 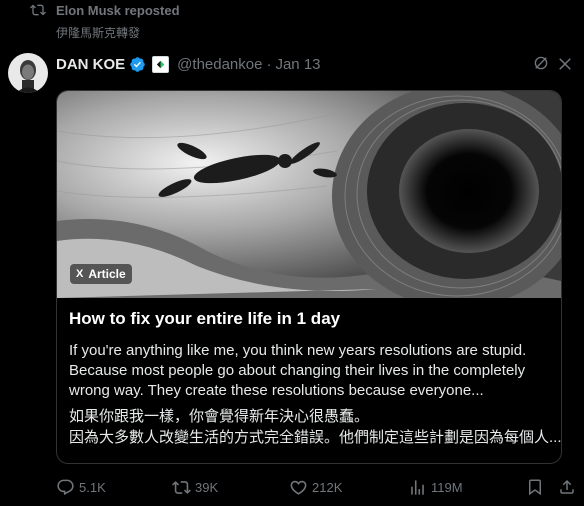 I want to click on article-title: How to fix your entire life in 1 day, so click(x=204, y=319).